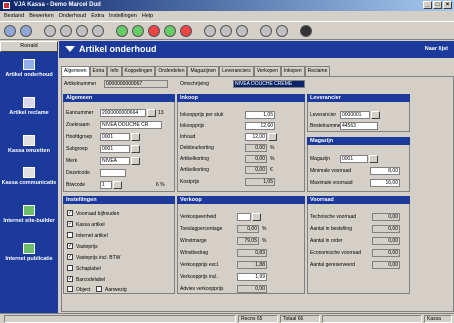 This screenshot has height=323, width=454. What do you see at coordinates (135, 149) in the screenshot?
I see `subgroep-lookup-button` at bounding box center [135, 149].